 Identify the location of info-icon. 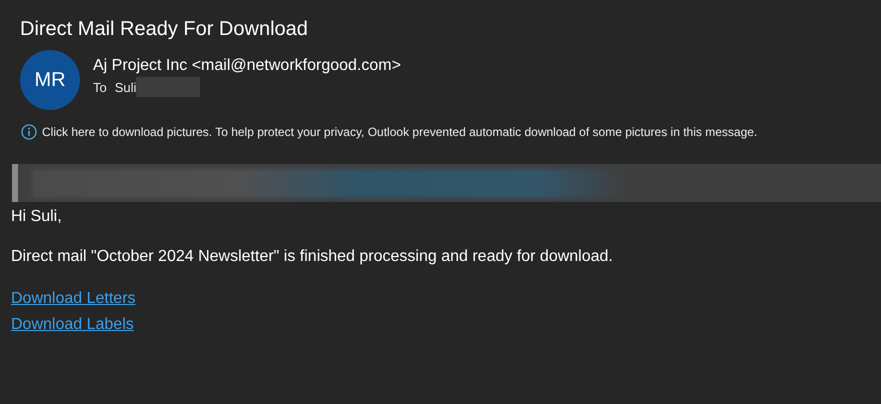
(29, 132).